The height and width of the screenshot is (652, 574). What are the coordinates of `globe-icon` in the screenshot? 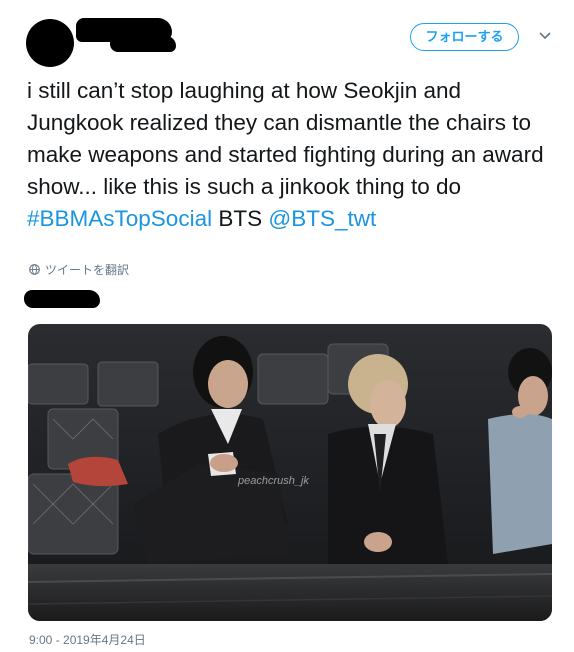 It's located at (34, 269).